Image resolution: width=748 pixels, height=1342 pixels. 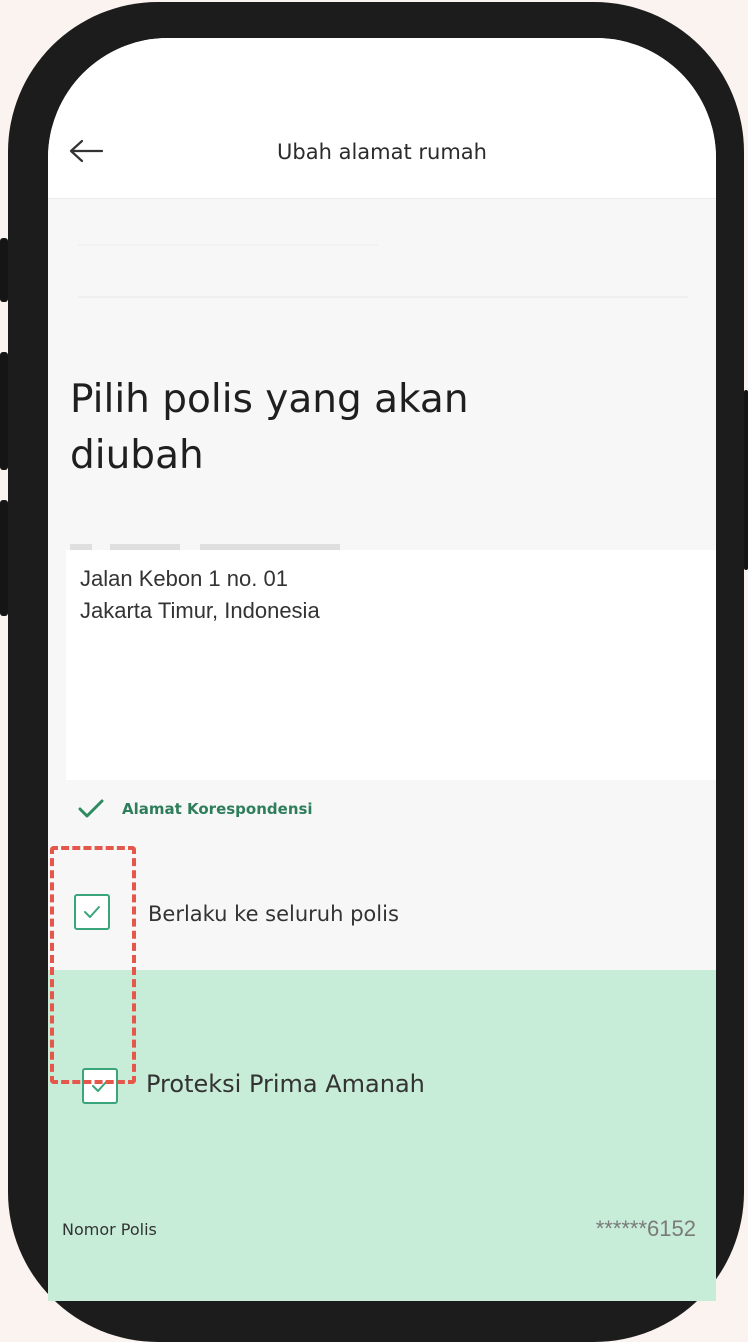 What do you see at coordinates (184, 578) in the screenshot?
I see `address-line-1: Jalan Kebon 1 no. 01` at bounding box center [184, 578].